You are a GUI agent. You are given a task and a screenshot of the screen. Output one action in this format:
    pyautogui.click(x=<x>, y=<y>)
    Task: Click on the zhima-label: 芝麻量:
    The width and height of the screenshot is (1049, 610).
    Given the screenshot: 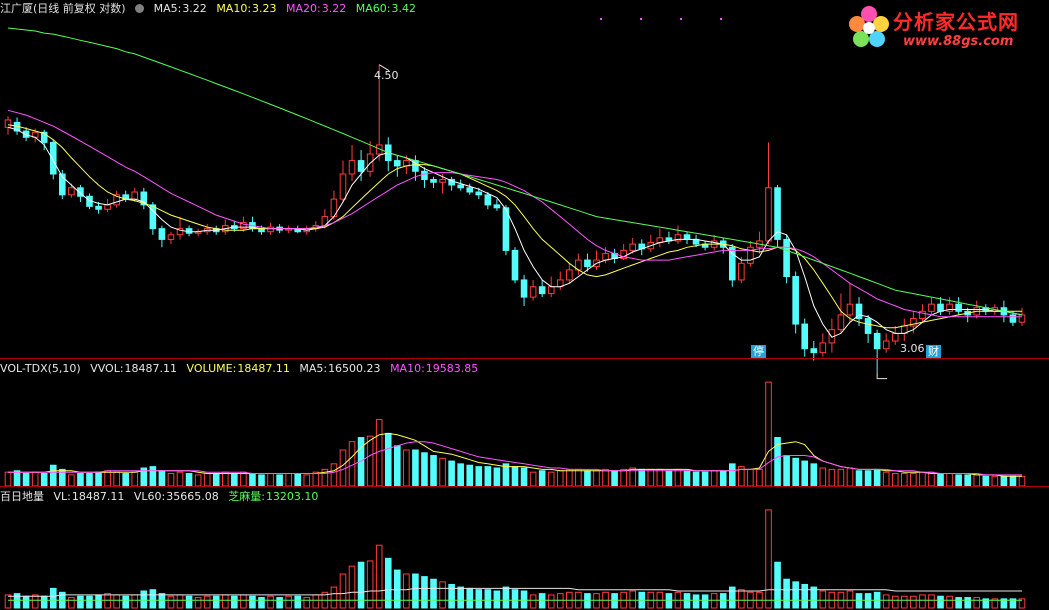 What is the action you would take?
    pyautogui.click(x=246, y=496)
    